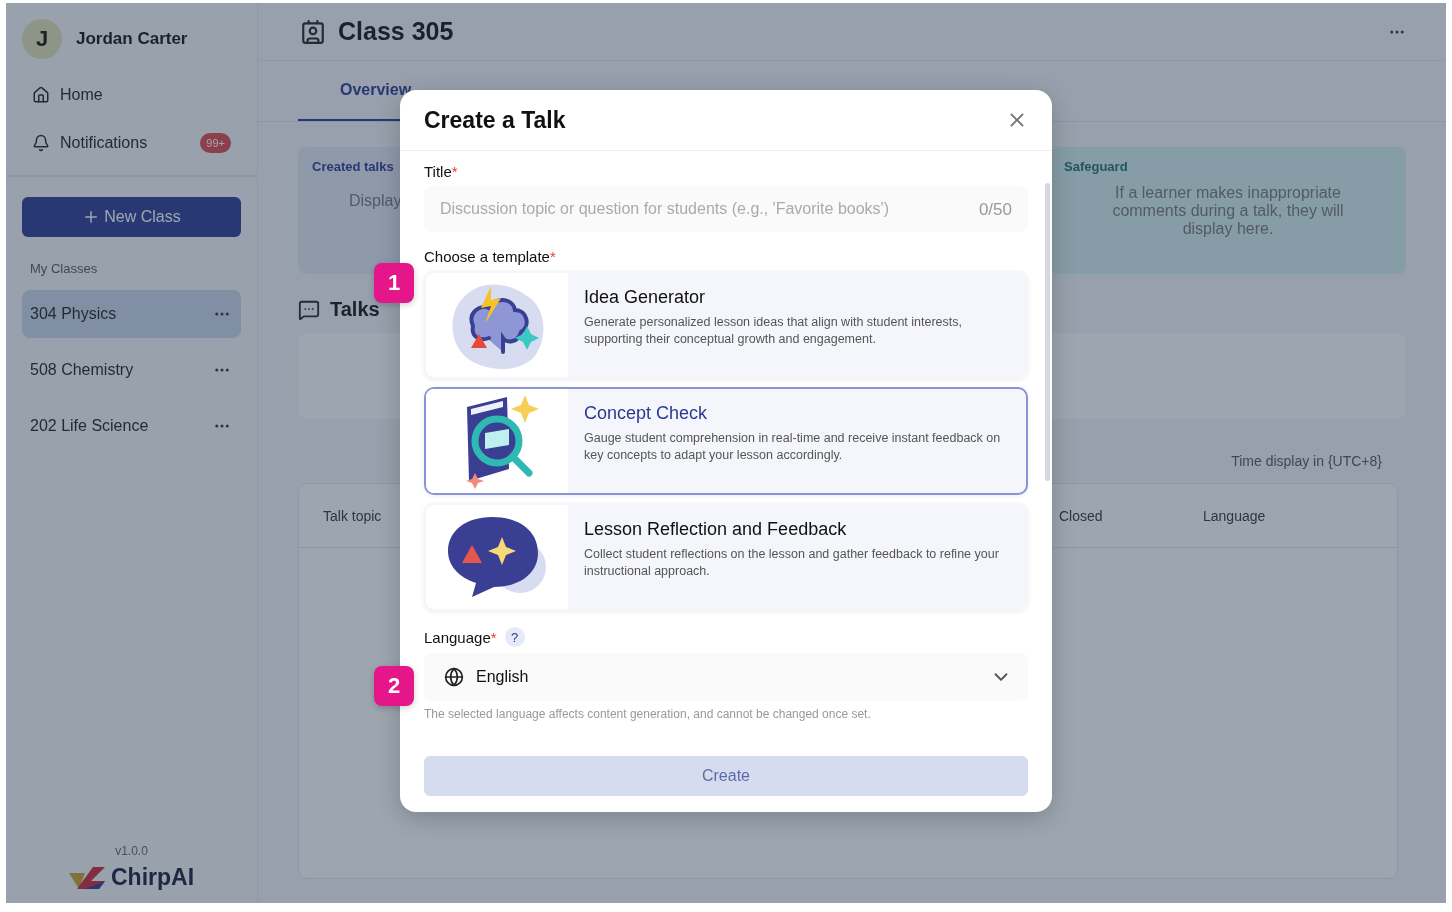  I want to click on character-counter: 0/50, so click(995, 210).